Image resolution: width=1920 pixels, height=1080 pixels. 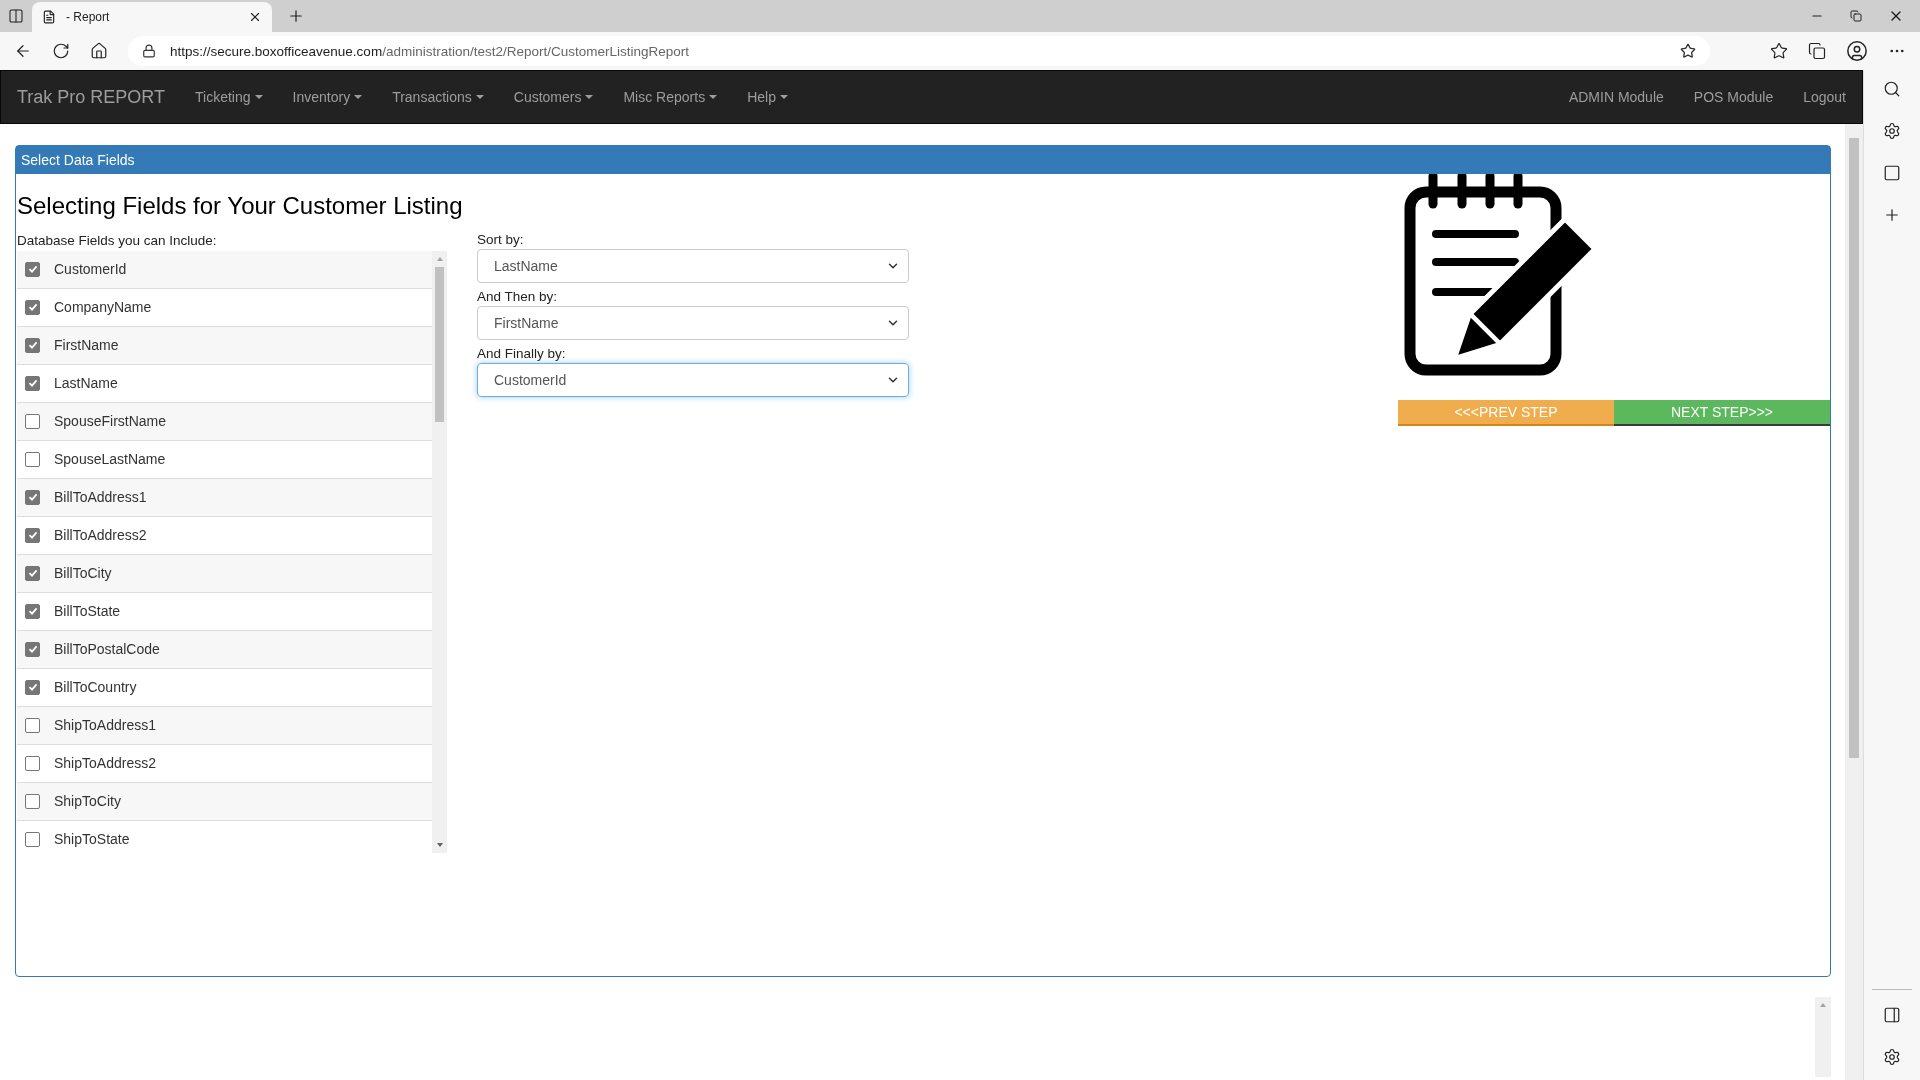 I want to click on search-icon, so click(x=1892, y=89).